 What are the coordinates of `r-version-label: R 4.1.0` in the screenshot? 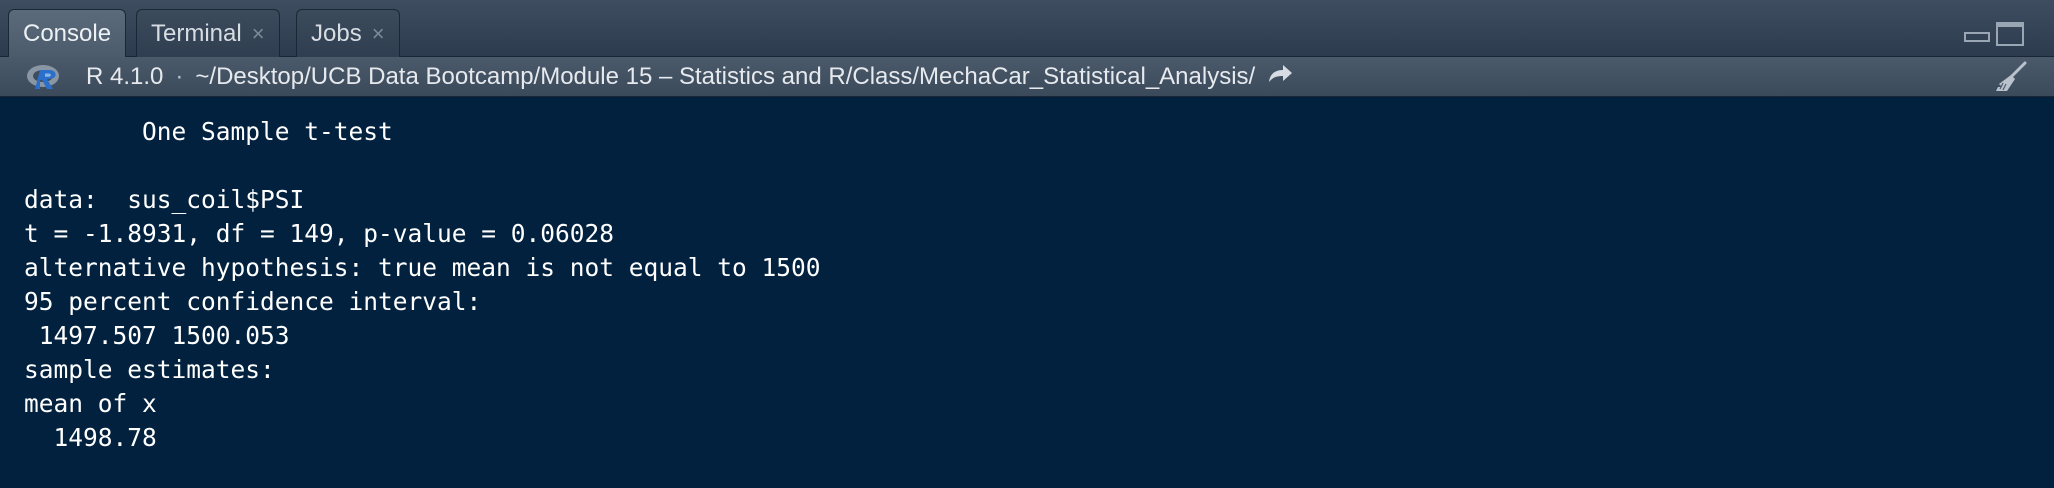 It's located at (125, 76).